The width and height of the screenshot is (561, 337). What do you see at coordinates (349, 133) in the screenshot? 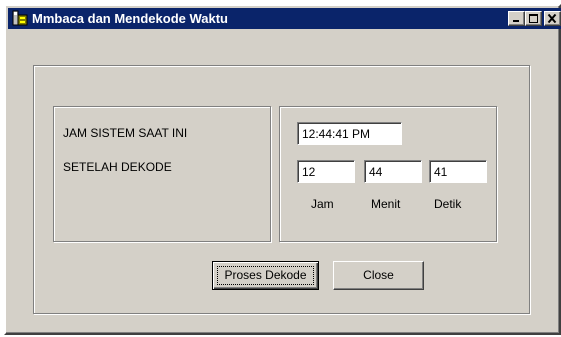
I see `system-time-field: 12:44:41 PM` at bounding box center [349, 133].